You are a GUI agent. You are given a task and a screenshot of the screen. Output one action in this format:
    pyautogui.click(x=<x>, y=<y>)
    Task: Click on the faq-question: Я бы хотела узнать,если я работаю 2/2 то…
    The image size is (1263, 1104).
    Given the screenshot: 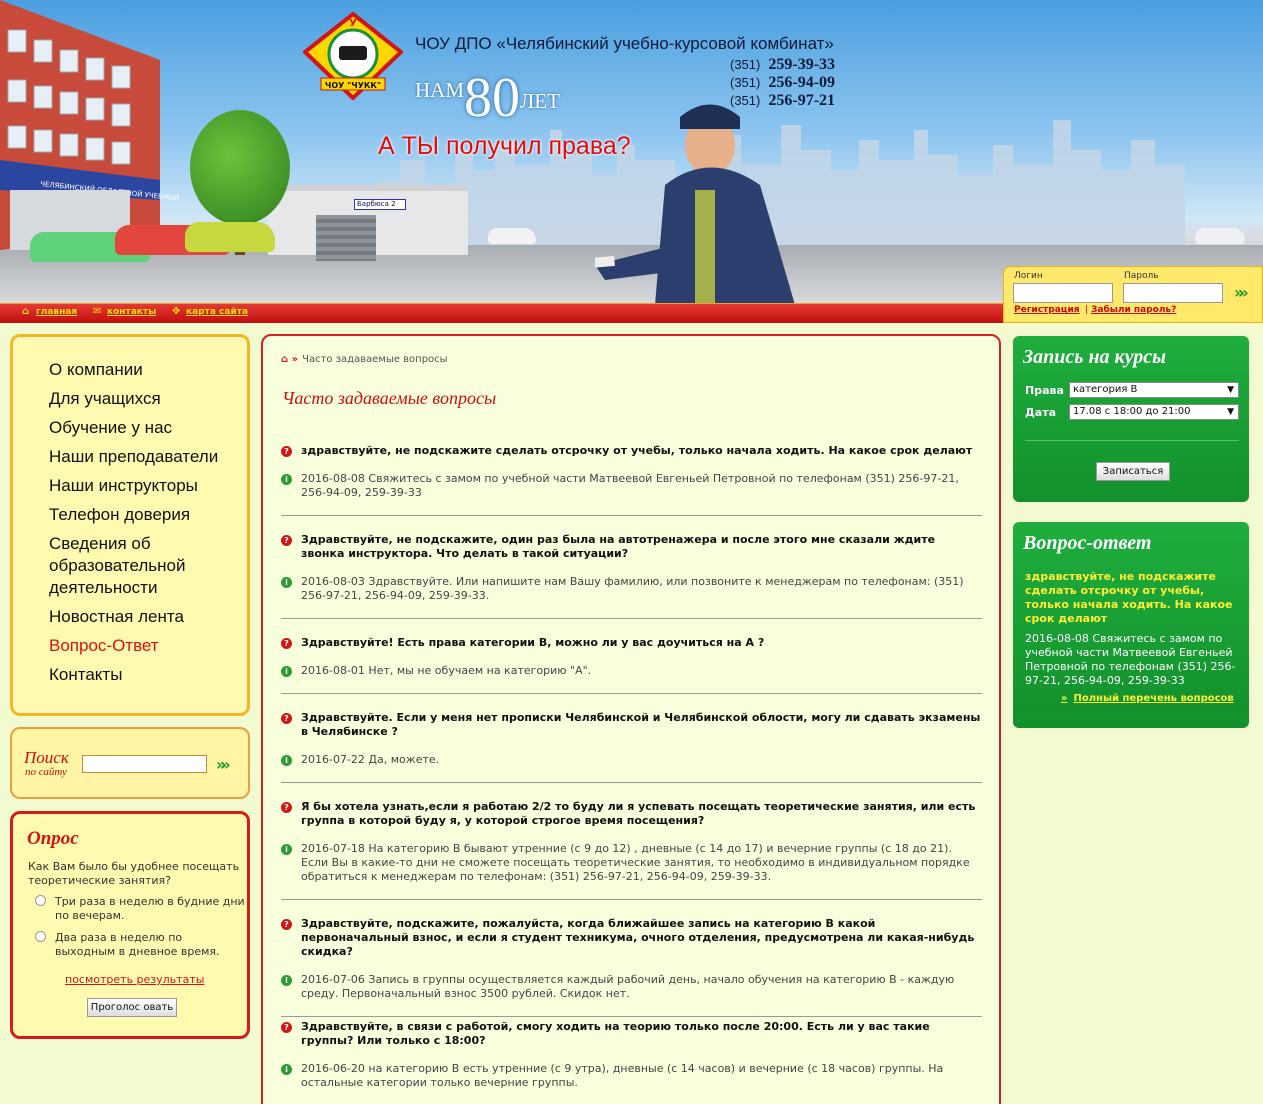 What is the action you would take?
    pyautogui.click(x=638, y=813)
    